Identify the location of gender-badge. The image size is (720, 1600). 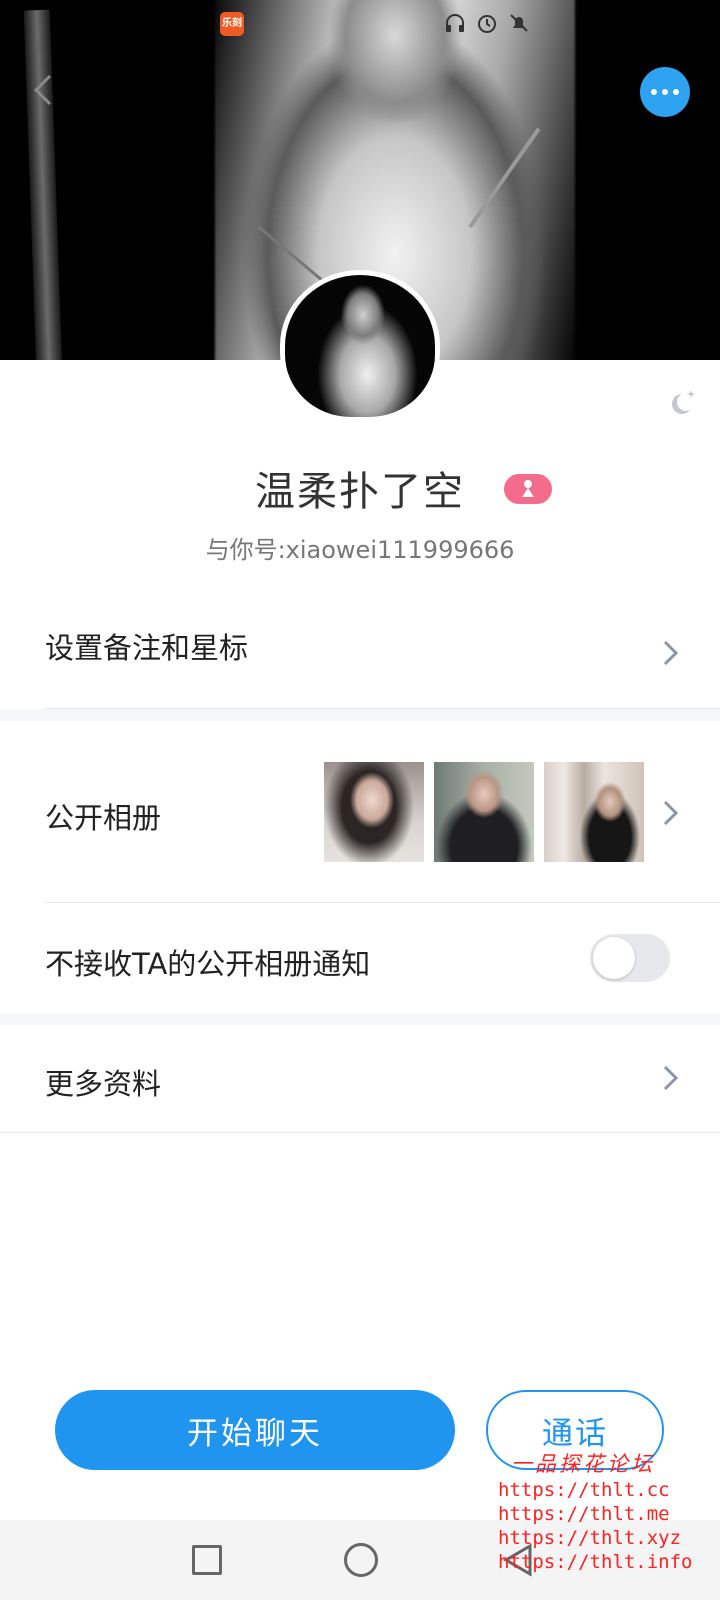
(528, 489).